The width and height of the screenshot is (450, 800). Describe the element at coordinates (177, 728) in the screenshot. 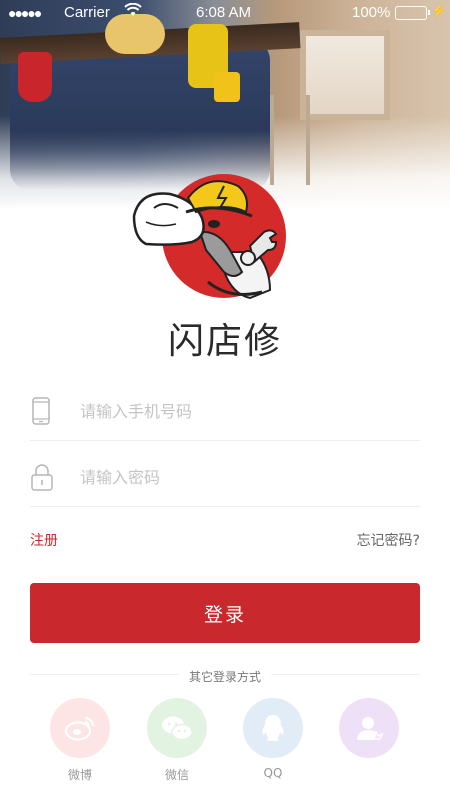

I see `wechat-icon` at that location.